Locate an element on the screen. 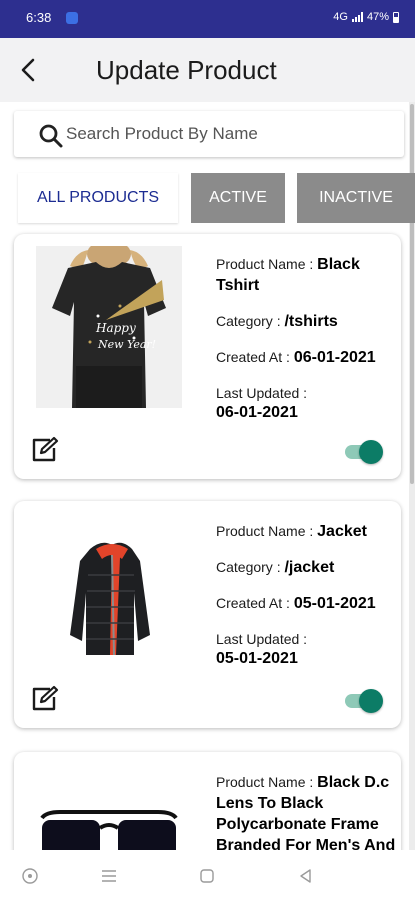  tab-active: ACTIVE is located at coordinates (238, 198).